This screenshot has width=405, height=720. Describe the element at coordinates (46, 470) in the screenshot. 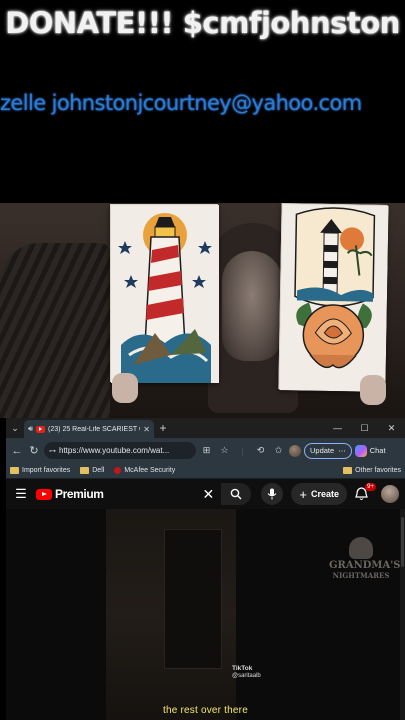

I see `favorite-label: Import favorites` at that location.